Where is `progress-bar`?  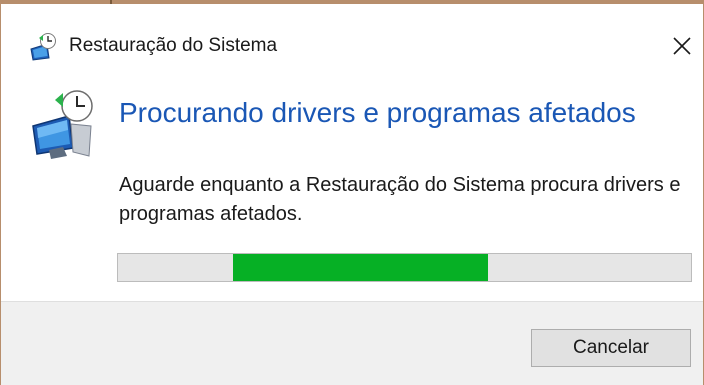 progress-bar is located at coordinates (404, 267).